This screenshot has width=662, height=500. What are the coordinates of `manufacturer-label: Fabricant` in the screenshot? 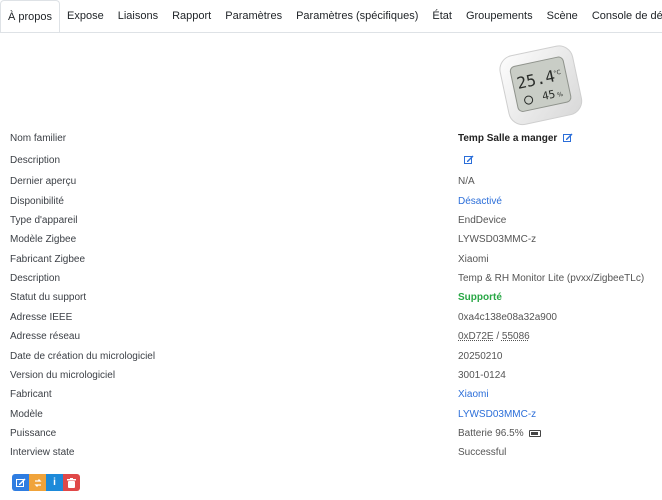 It's located at (31, 394).